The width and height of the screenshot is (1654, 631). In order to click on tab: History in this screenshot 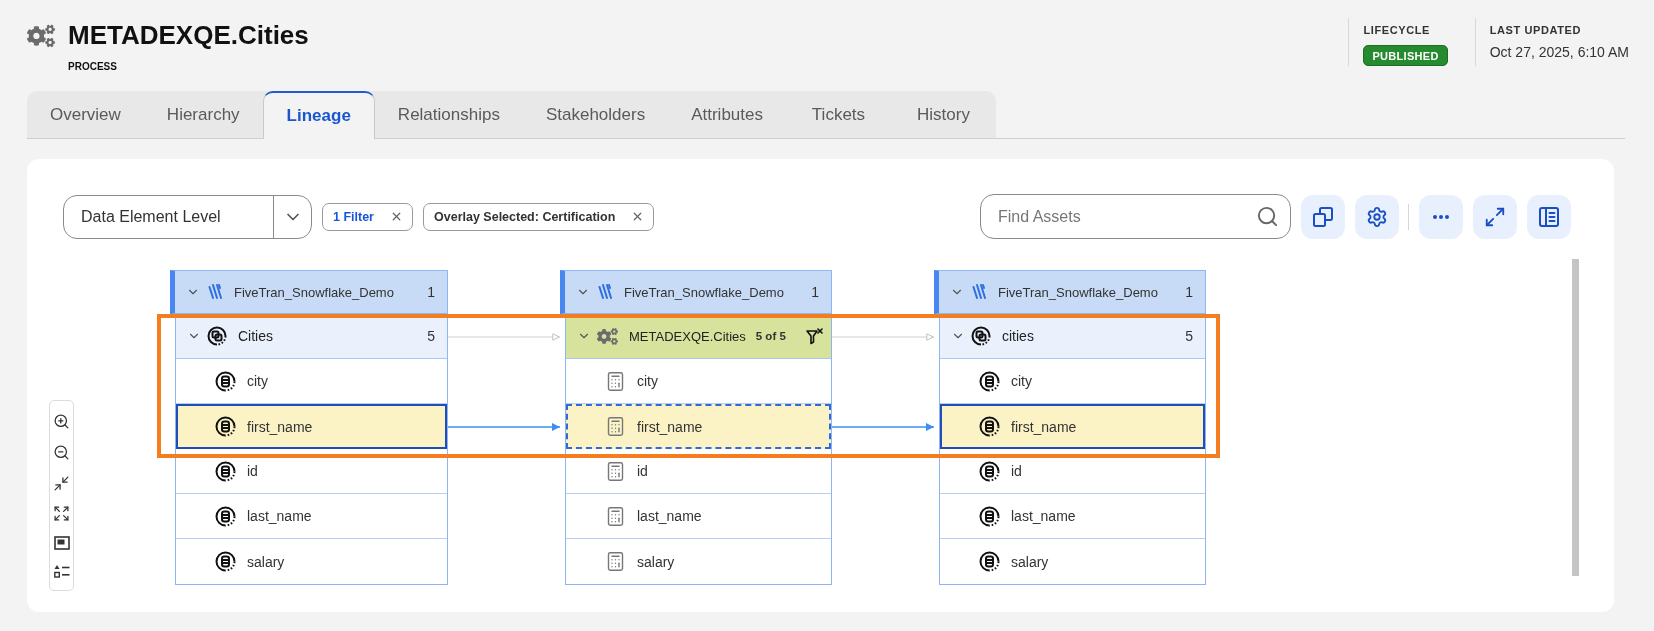, I will do `click(943, 114)`.